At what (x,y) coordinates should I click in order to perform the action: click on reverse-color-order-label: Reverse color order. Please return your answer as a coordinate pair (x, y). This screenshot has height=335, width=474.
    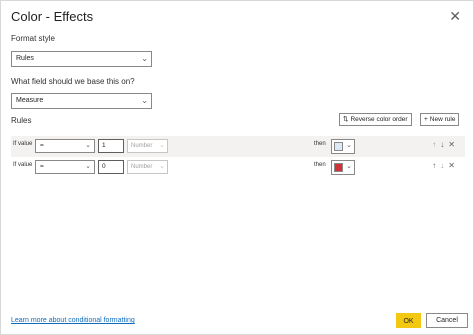
    Looking at the image, I should click on (379, 119).